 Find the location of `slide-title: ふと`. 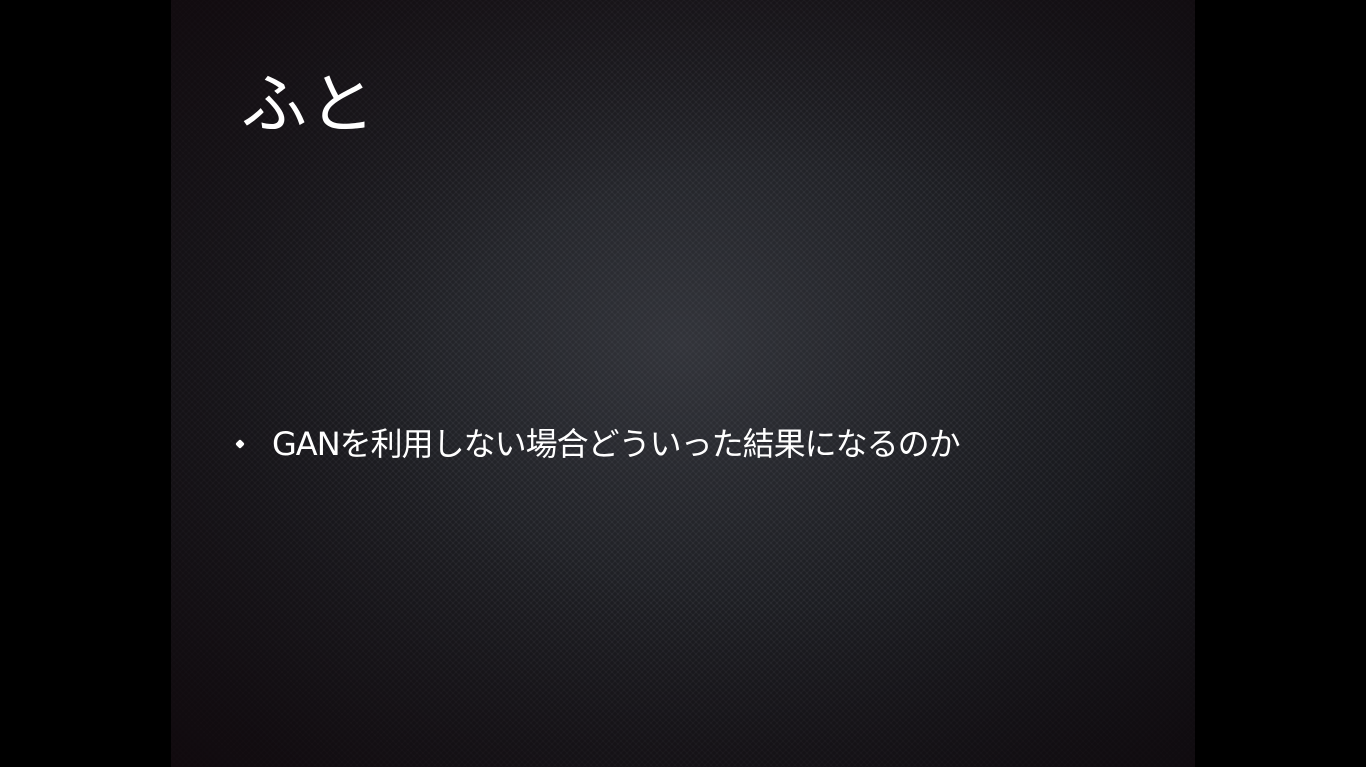

slide-title: ふと is located at coordinates (309, 104).